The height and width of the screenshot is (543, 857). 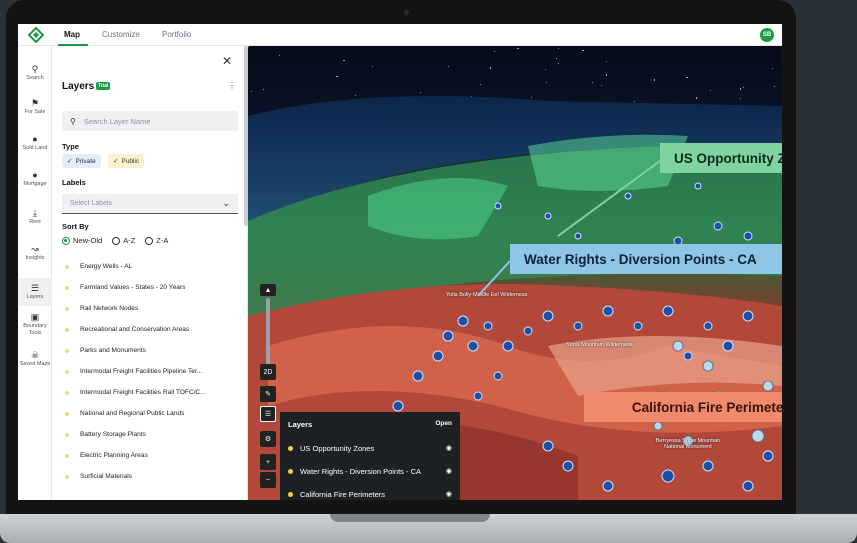 I want to click on sort-options: New-Old A-Z Z-A, so click(x=115, y=240).